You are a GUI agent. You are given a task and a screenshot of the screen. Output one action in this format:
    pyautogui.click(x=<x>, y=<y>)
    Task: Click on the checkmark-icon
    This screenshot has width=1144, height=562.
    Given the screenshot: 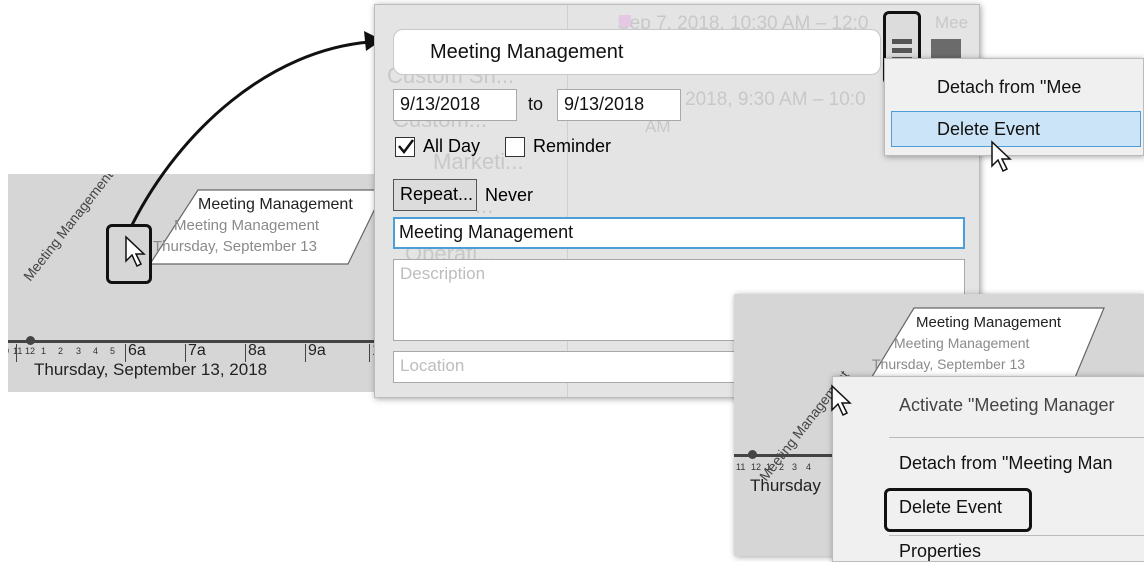 What is the action you would take?
    pyautogui.click(x=406, y=147)
    